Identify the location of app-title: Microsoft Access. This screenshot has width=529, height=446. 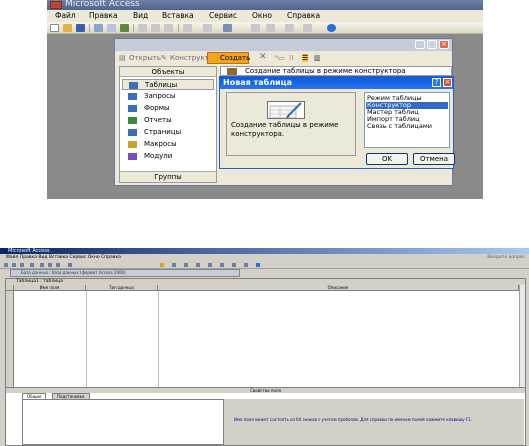
(102, 4).